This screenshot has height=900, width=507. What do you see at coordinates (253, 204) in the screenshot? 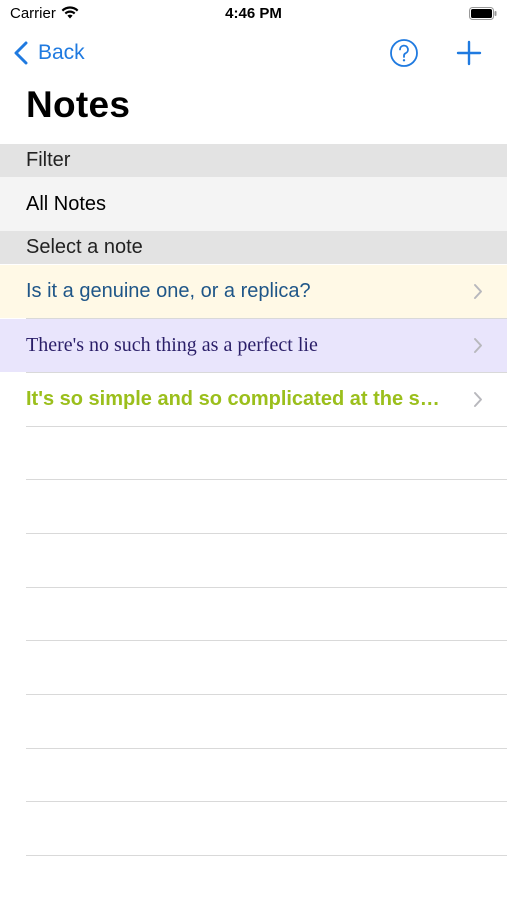
I see `filter-option-row: All Notes` at bounding box center [253, 204].